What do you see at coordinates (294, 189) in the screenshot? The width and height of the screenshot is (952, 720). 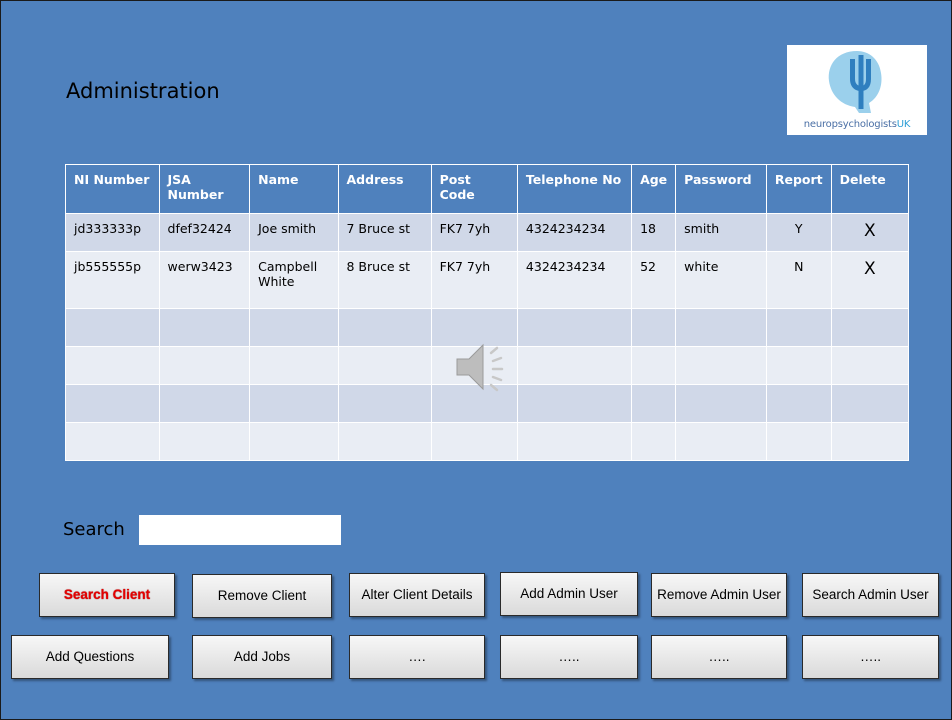 I see `col-header-name: Name` at bounding box center [294, 189].